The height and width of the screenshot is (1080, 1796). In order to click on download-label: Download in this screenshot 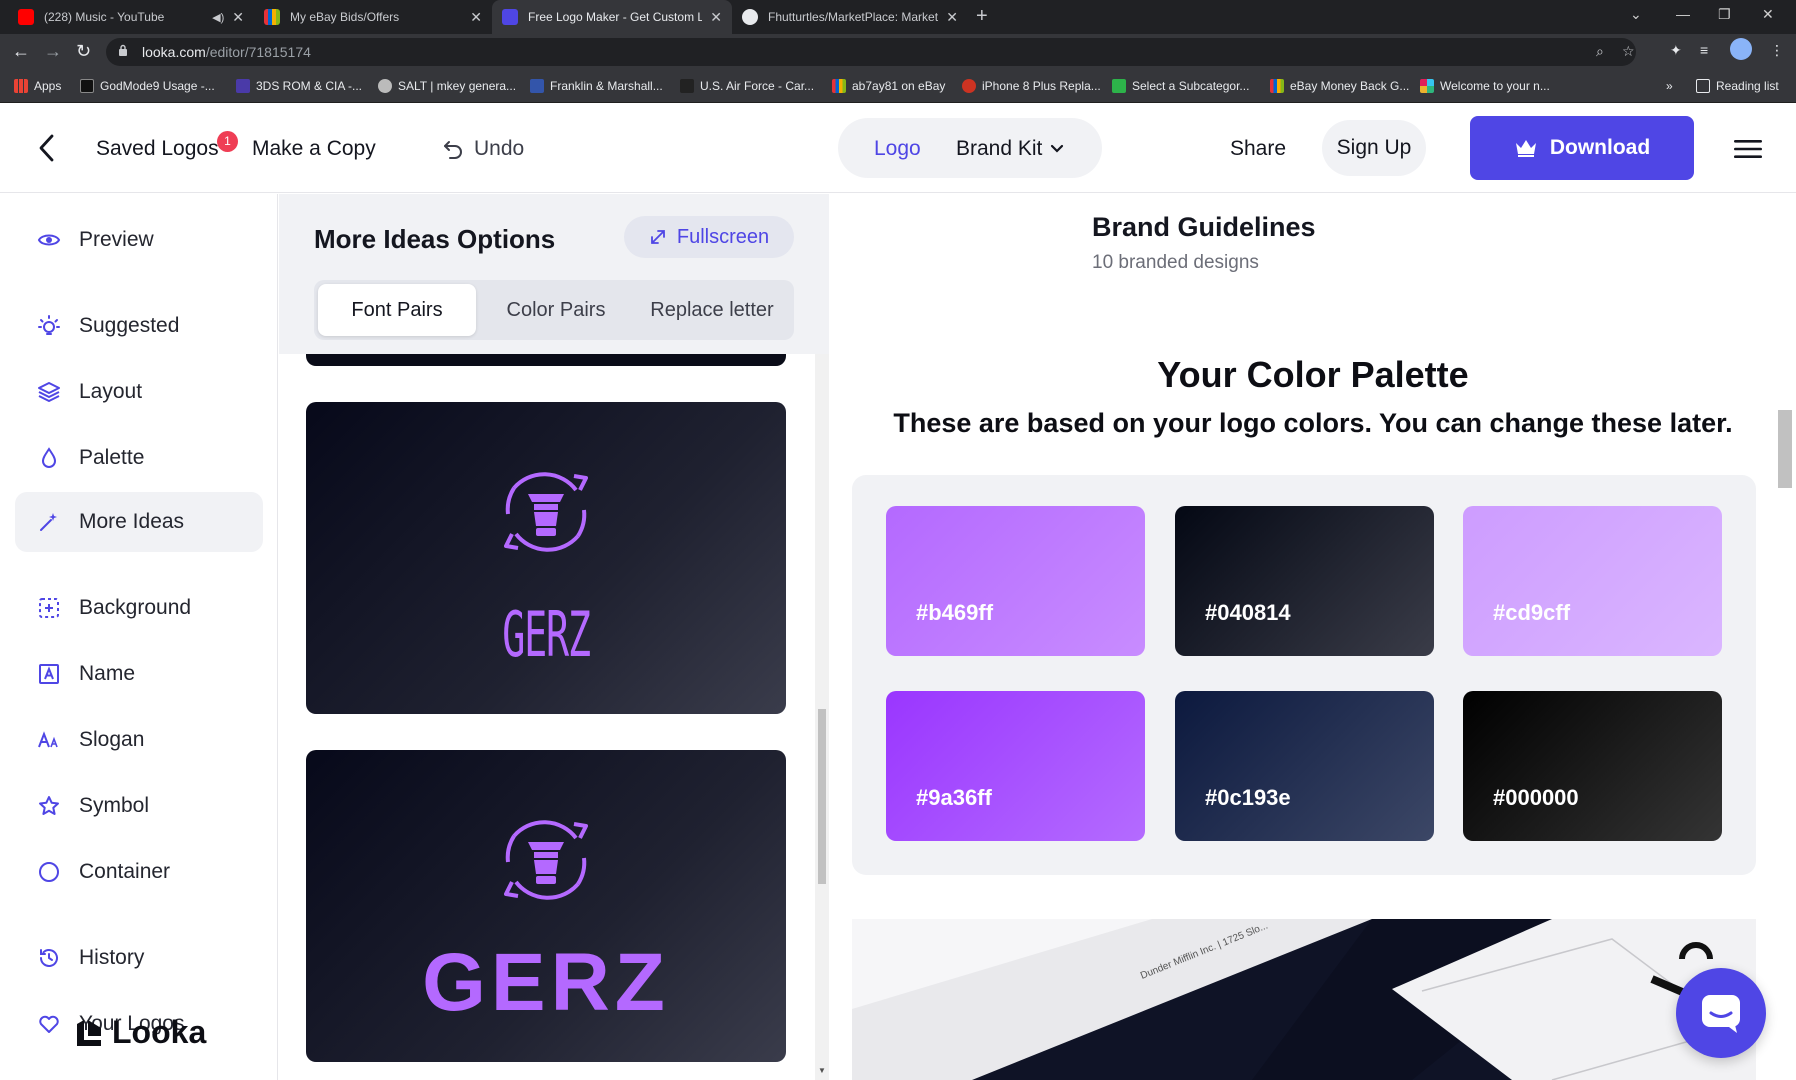, I will do `click(1600, 147)`.